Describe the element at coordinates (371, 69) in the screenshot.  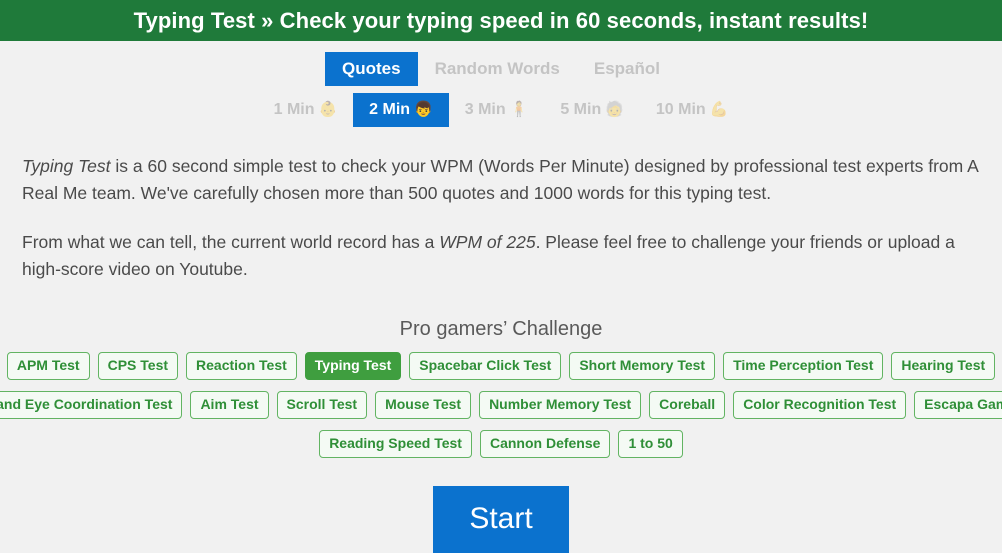
I see `tab-quotes: Quotes` at that location.